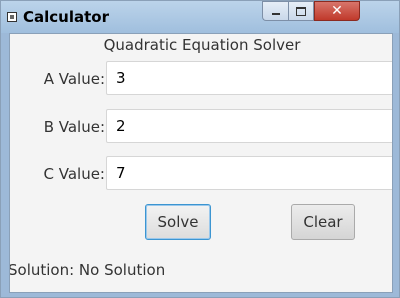 The width and height of the screenshot is (400, 298). What do you see at coordinates (200, 17) in the screenshot?
I see `title-bar: Calculator ✕` at bounding box center [200, 17].